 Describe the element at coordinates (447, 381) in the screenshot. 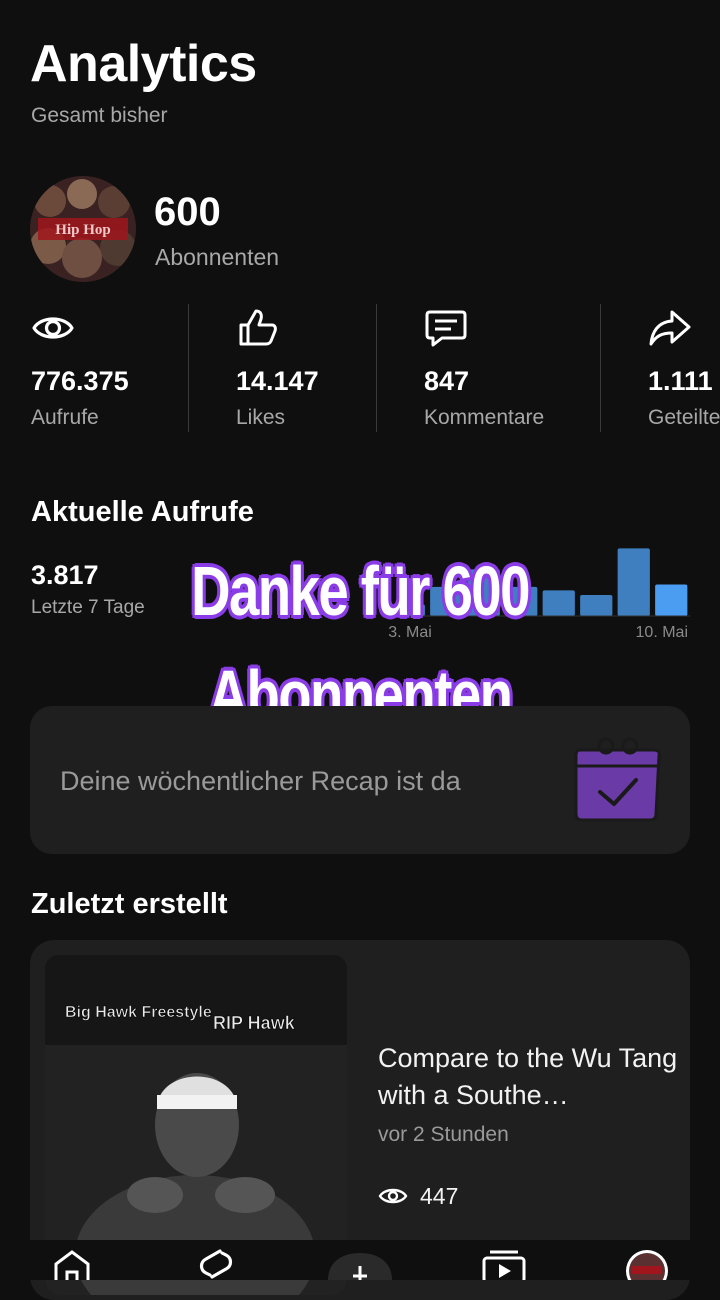

I see `stat-comments-value: 847` at that location.